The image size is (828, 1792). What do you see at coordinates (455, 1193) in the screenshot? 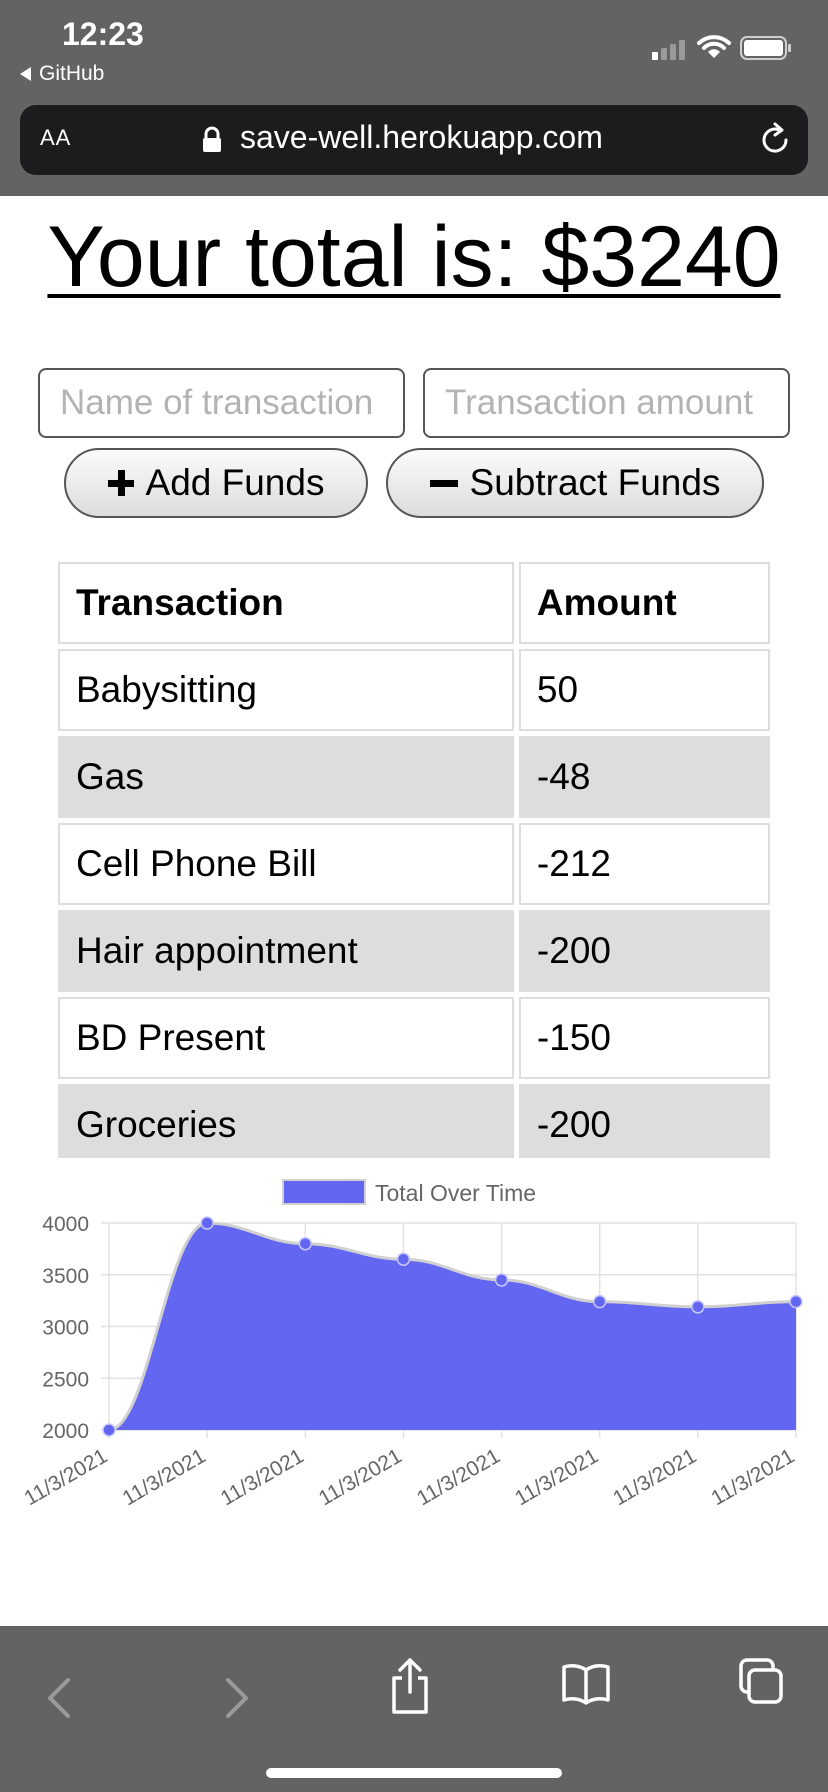
I see `legend-label: Total Over Time` at bounding box center [455, 1193].